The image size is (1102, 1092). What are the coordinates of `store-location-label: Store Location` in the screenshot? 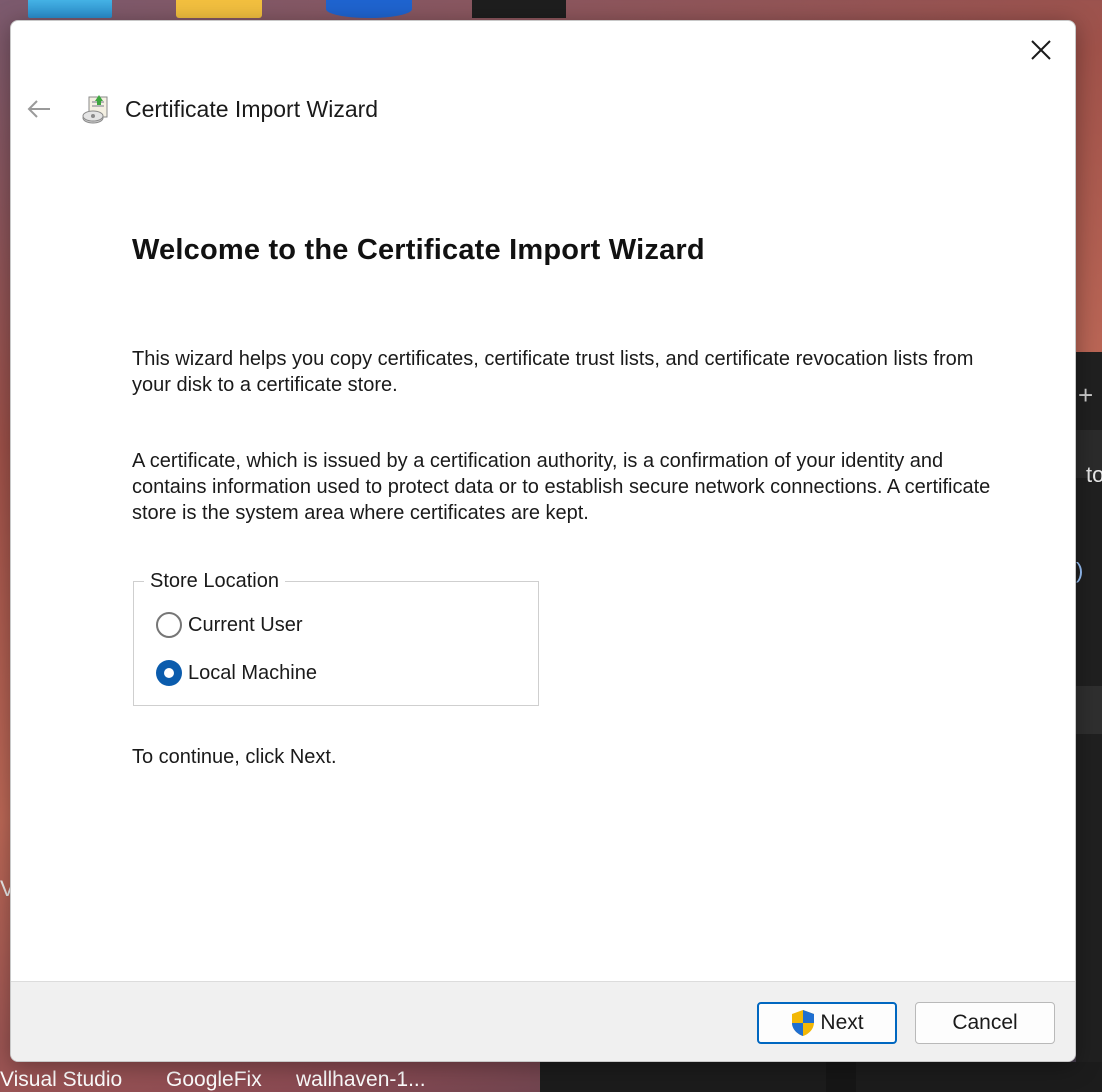 It's located at (214, 581).